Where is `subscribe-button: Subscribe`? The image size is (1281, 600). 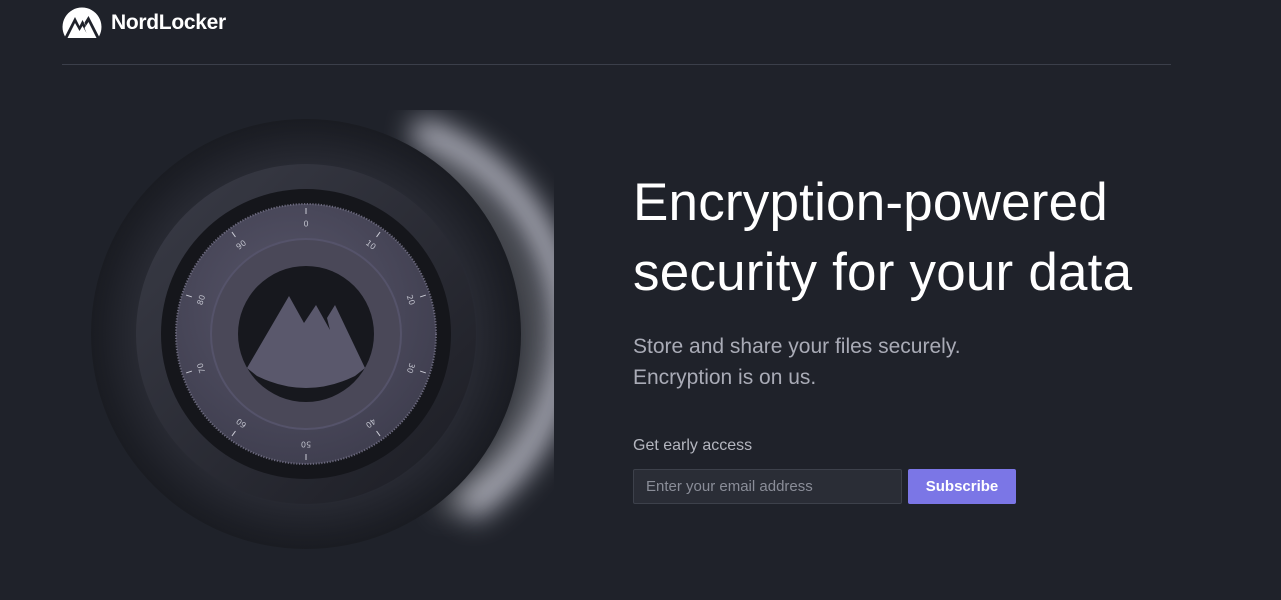
subscribe-button: Subscribe is located at coordinates (962, 486).